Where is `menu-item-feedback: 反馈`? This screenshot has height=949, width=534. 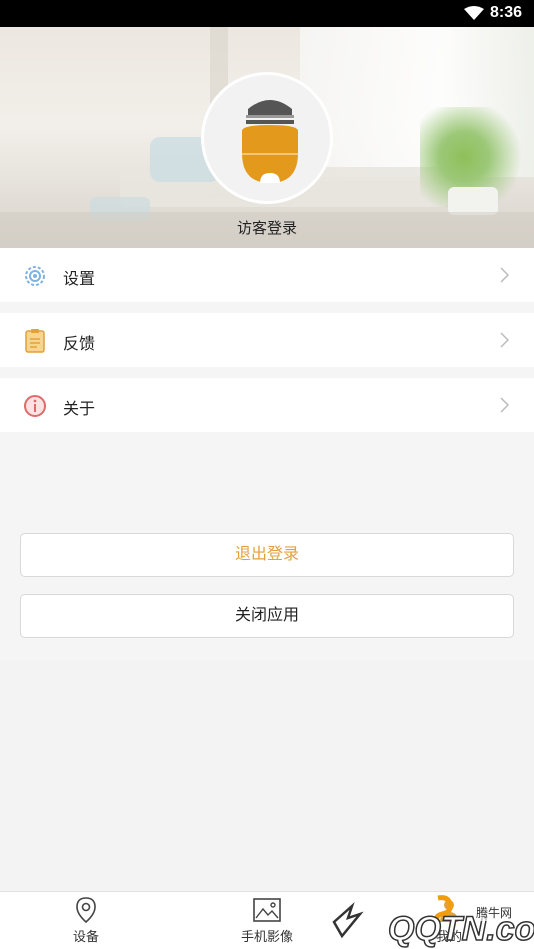
menu-item-feedback: 反馈 is located at coordinates (267, 340).